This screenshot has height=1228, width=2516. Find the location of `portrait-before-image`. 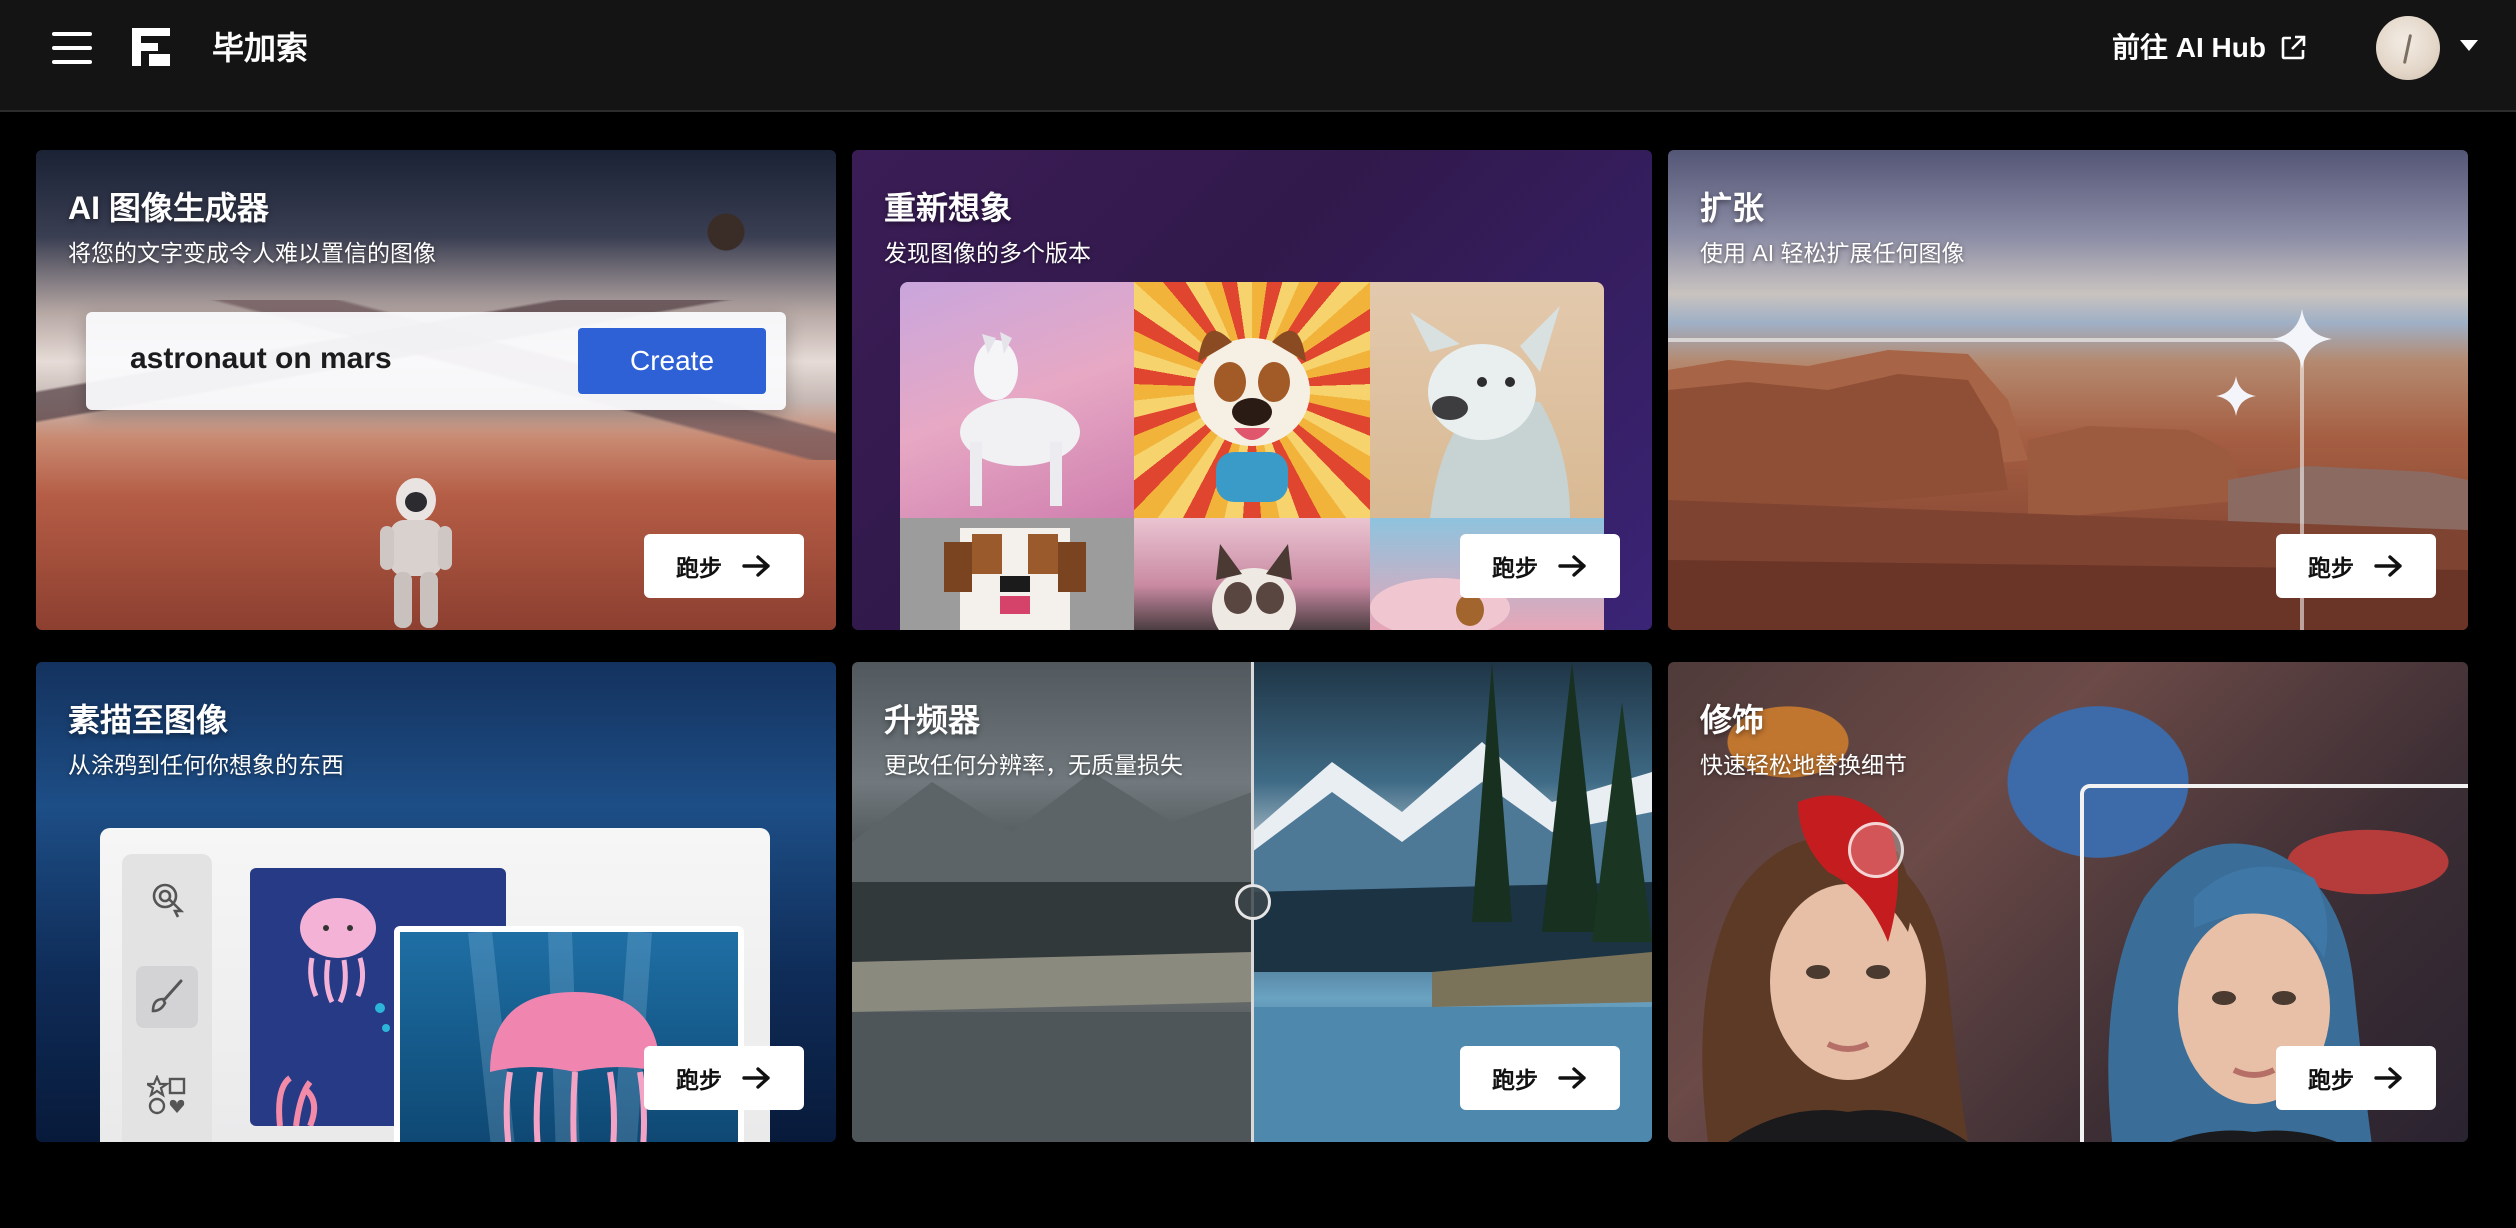

portrait-before-image is located at coordinates (1835, 968).